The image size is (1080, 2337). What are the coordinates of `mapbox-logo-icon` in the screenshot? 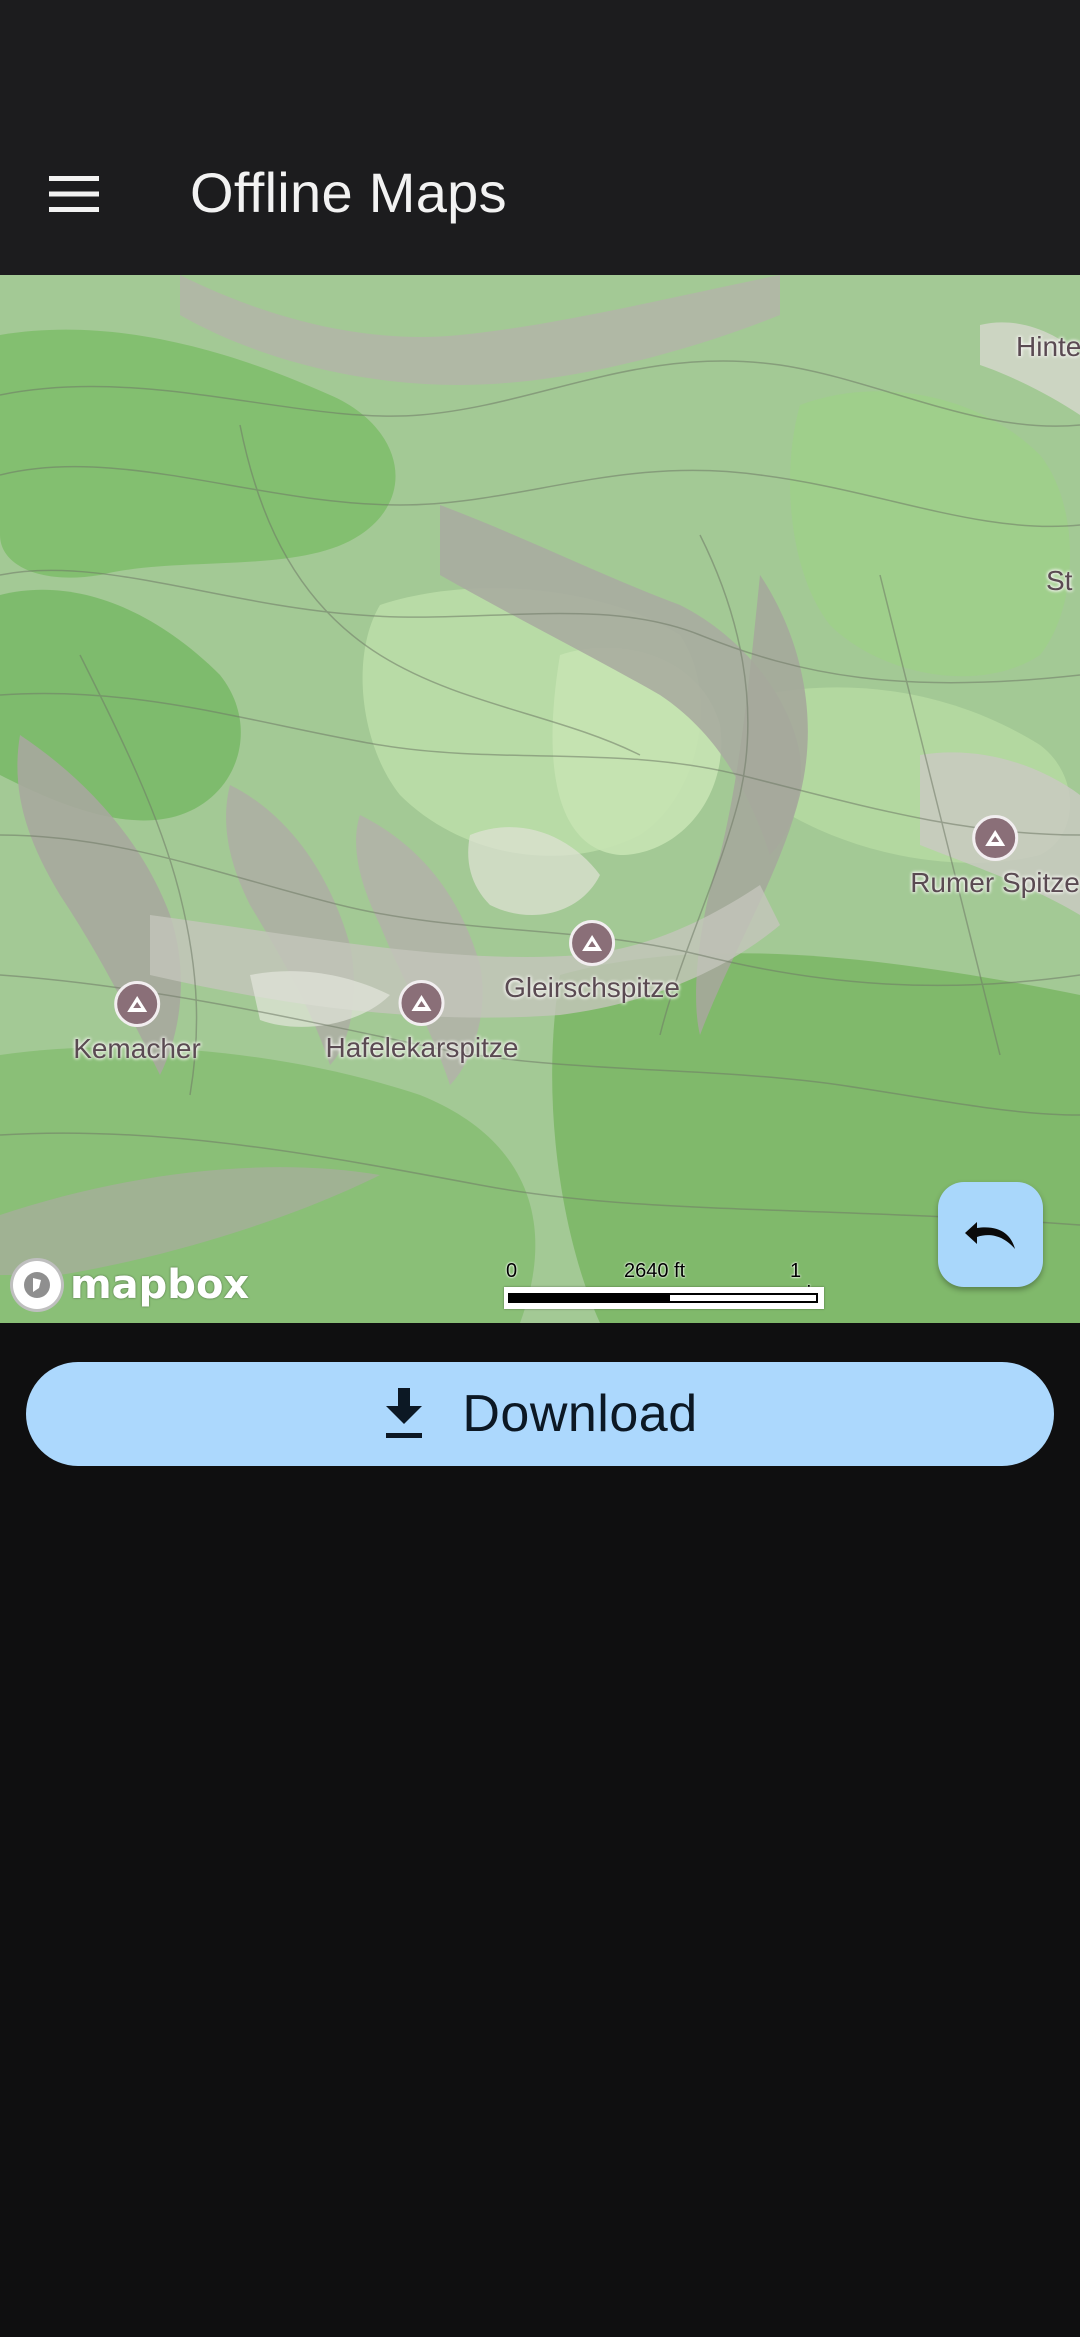 It's located at (37, 1285).